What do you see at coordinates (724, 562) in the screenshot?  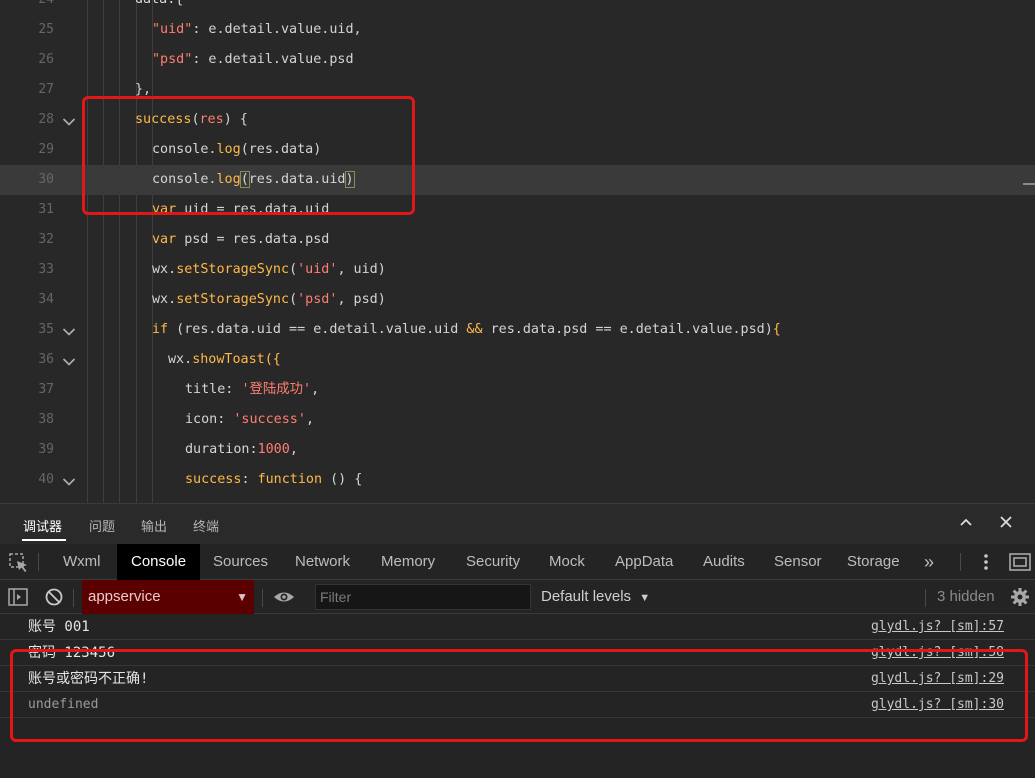 I see `tab-audits: Audits` at bounding box center [724, 562].